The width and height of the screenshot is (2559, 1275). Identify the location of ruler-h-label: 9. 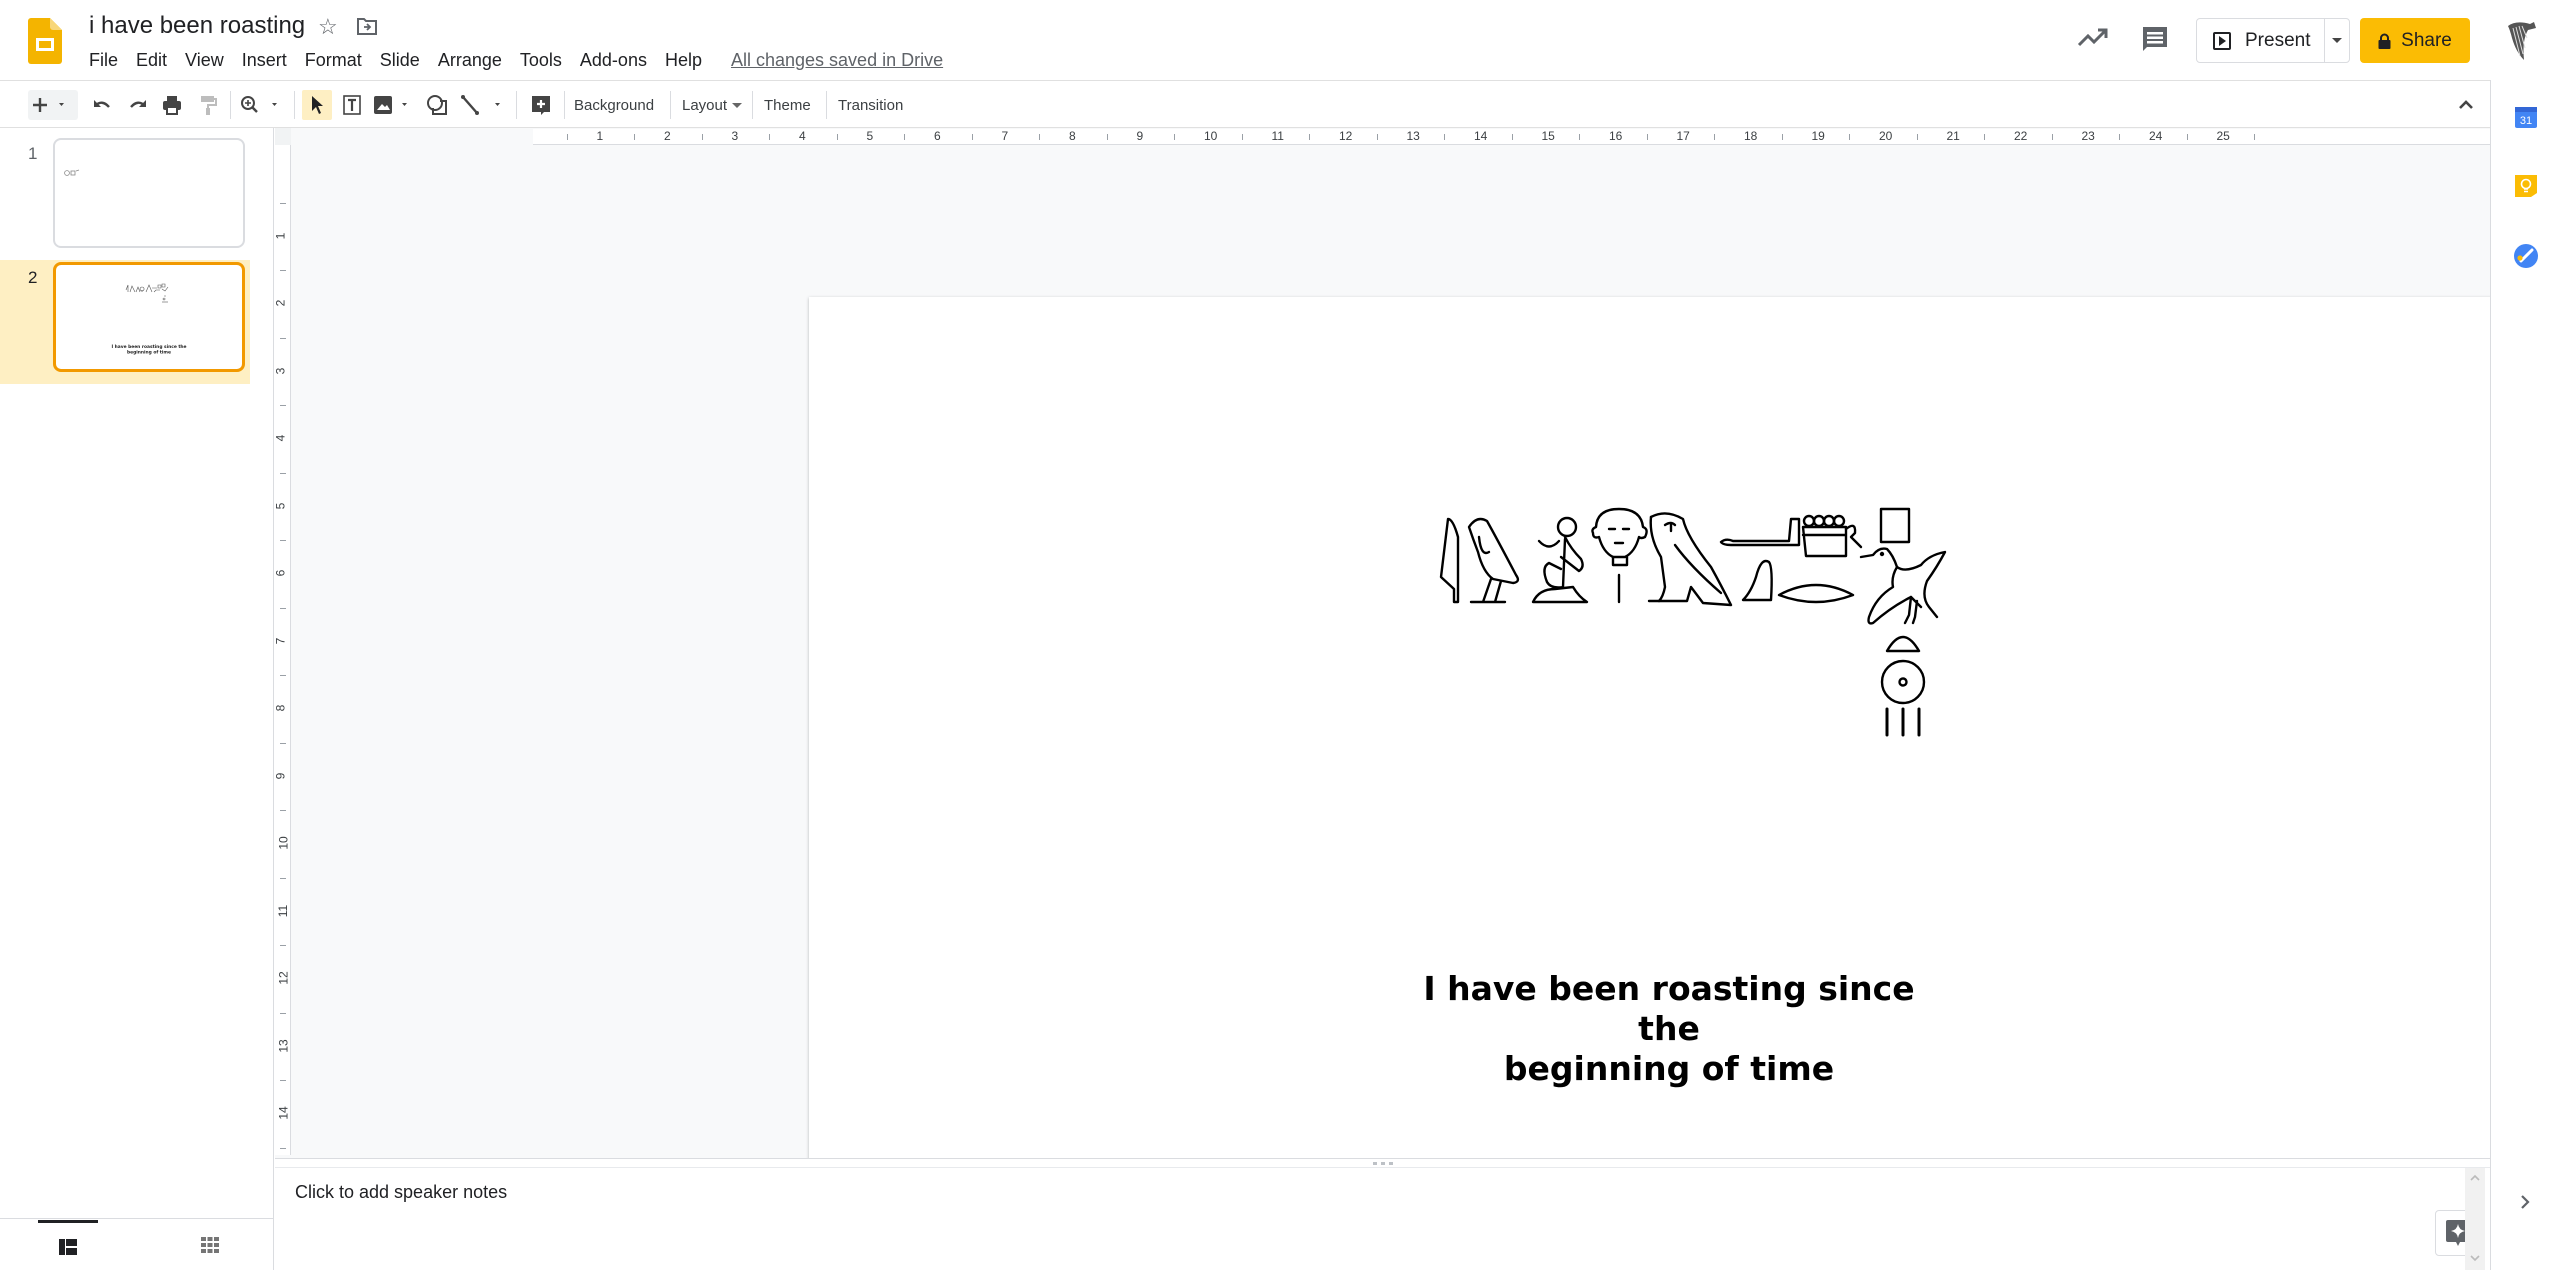
(1140, 136).